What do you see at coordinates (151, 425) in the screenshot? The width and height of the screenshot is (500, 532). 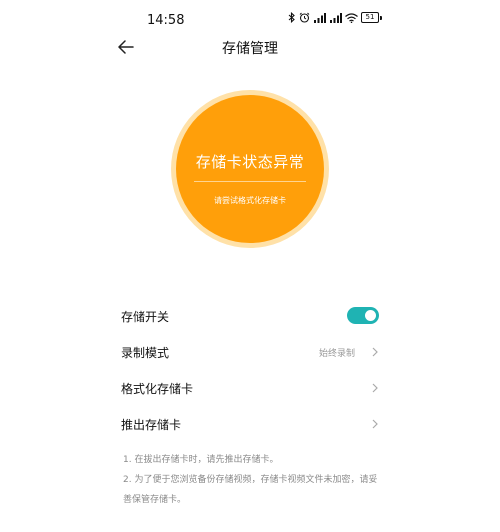 I see `eject-card-label: 推出存储卡` at bounding box center [151, 425].